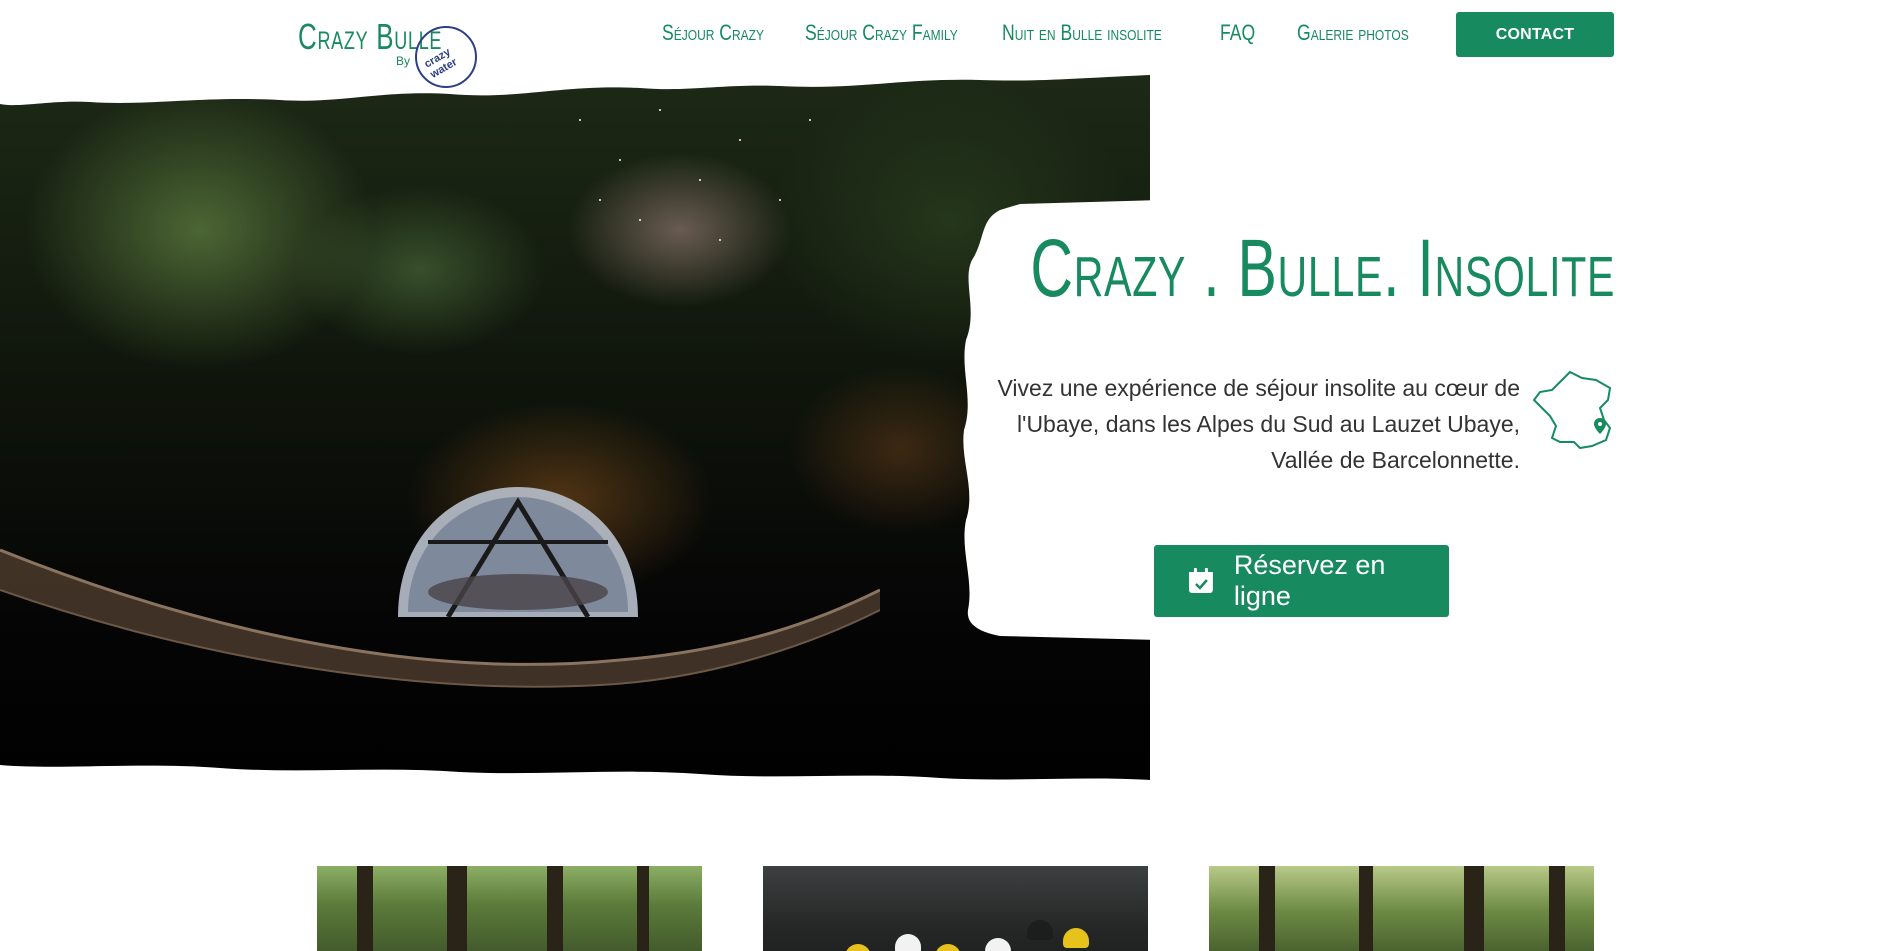 This screenshot has height=951, width=1885. I want to click on reserve-online-button: Réservez en ligne, so click(1301, 581).